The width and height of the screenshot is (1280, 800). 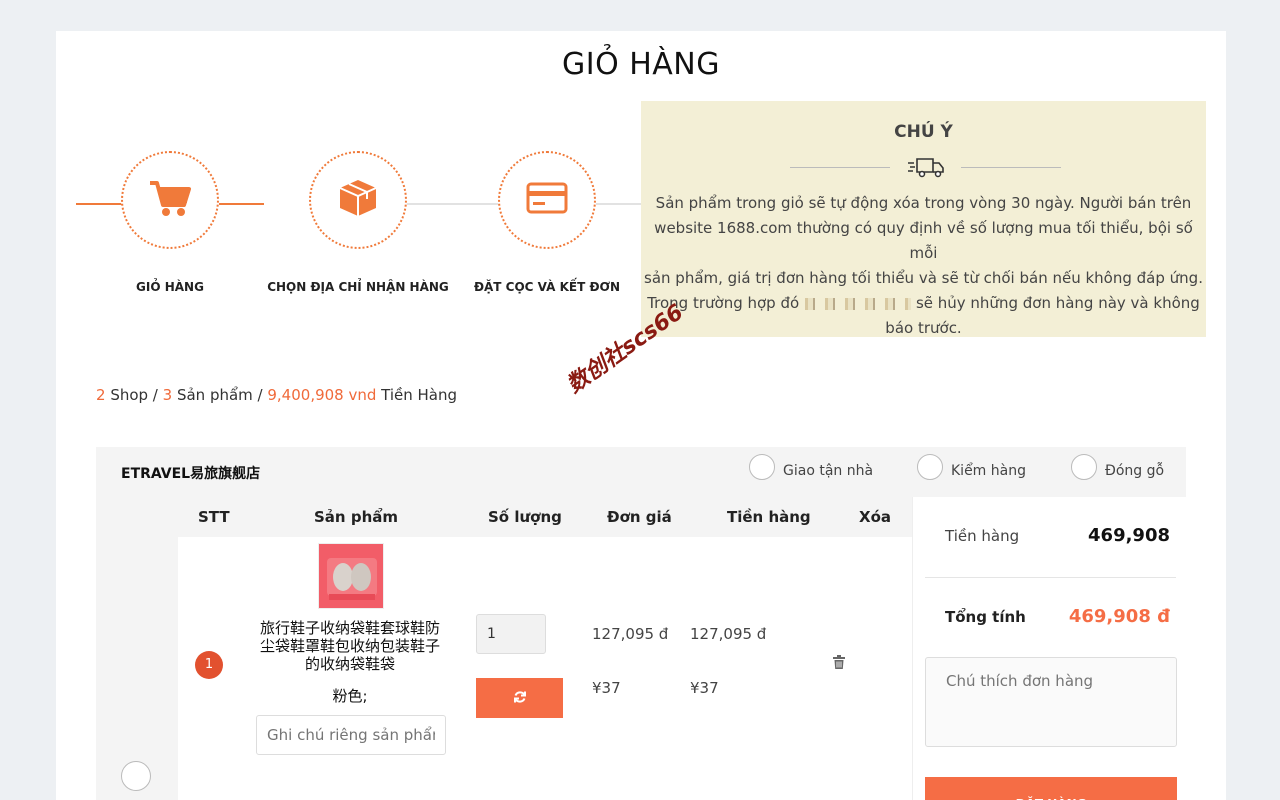 What do you see at coordinates (704, 688) in the screenshot?
I see `amount-cny: ¥37` at bounding box center [704, 688].